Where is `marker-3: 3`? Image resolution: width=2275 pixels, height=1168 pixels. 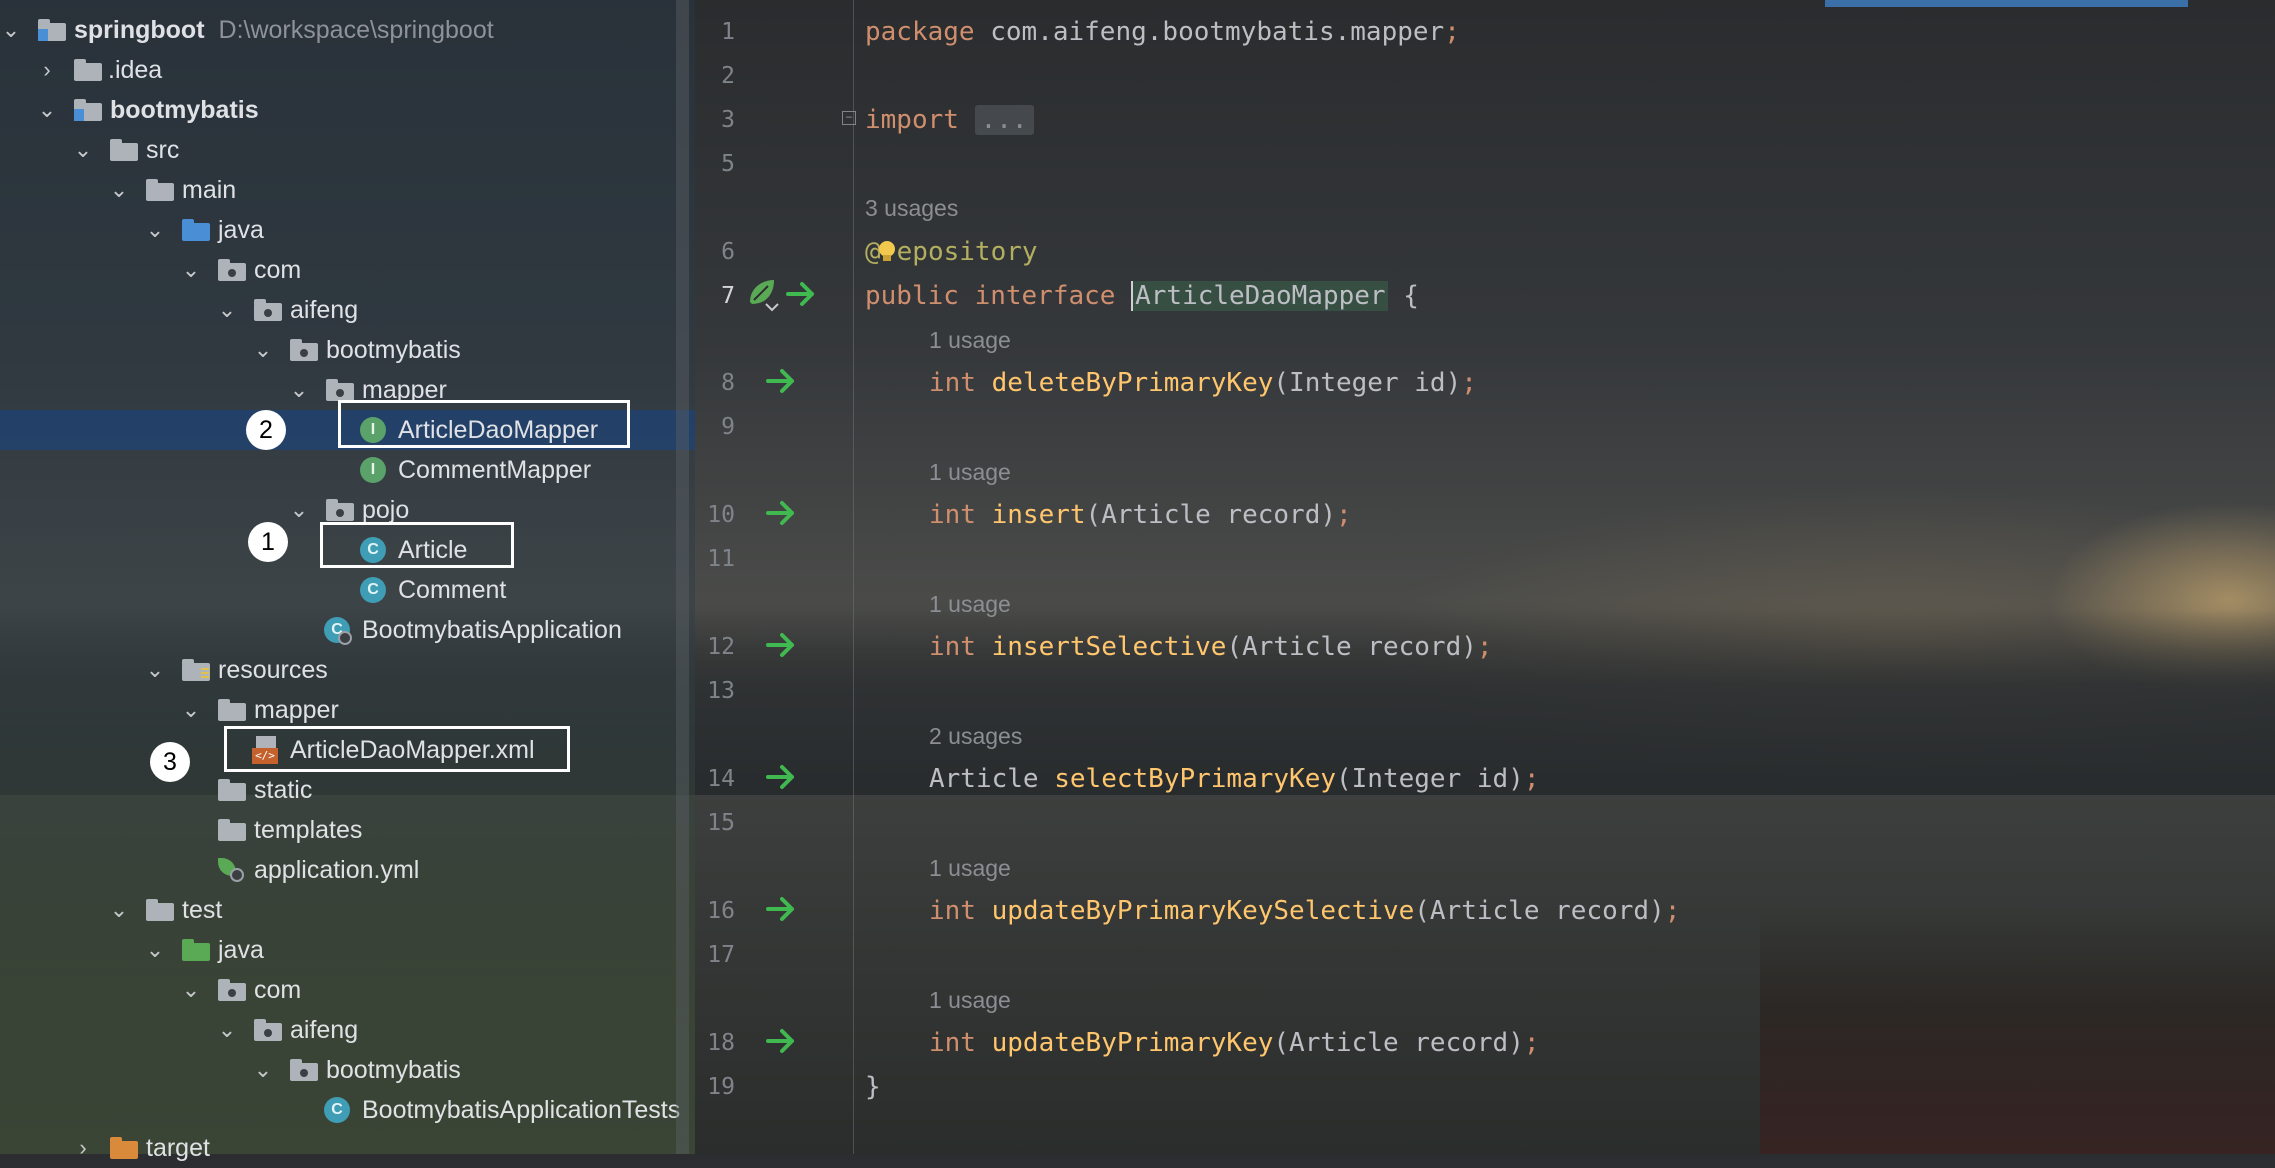
marker-3: 3 is located at coordinates (170, 762).